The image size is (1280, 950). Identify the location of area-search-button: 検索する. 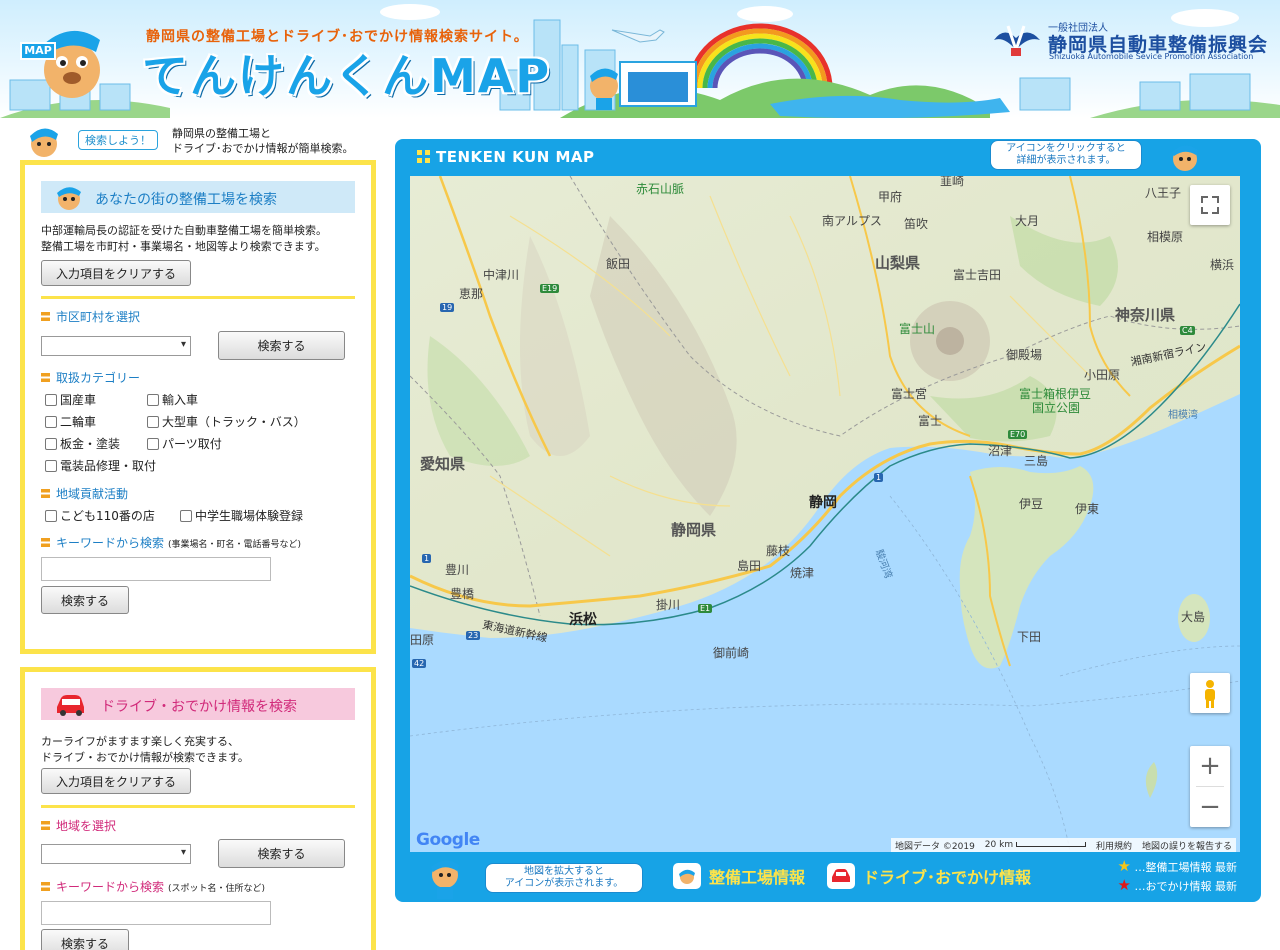
(281, 853).